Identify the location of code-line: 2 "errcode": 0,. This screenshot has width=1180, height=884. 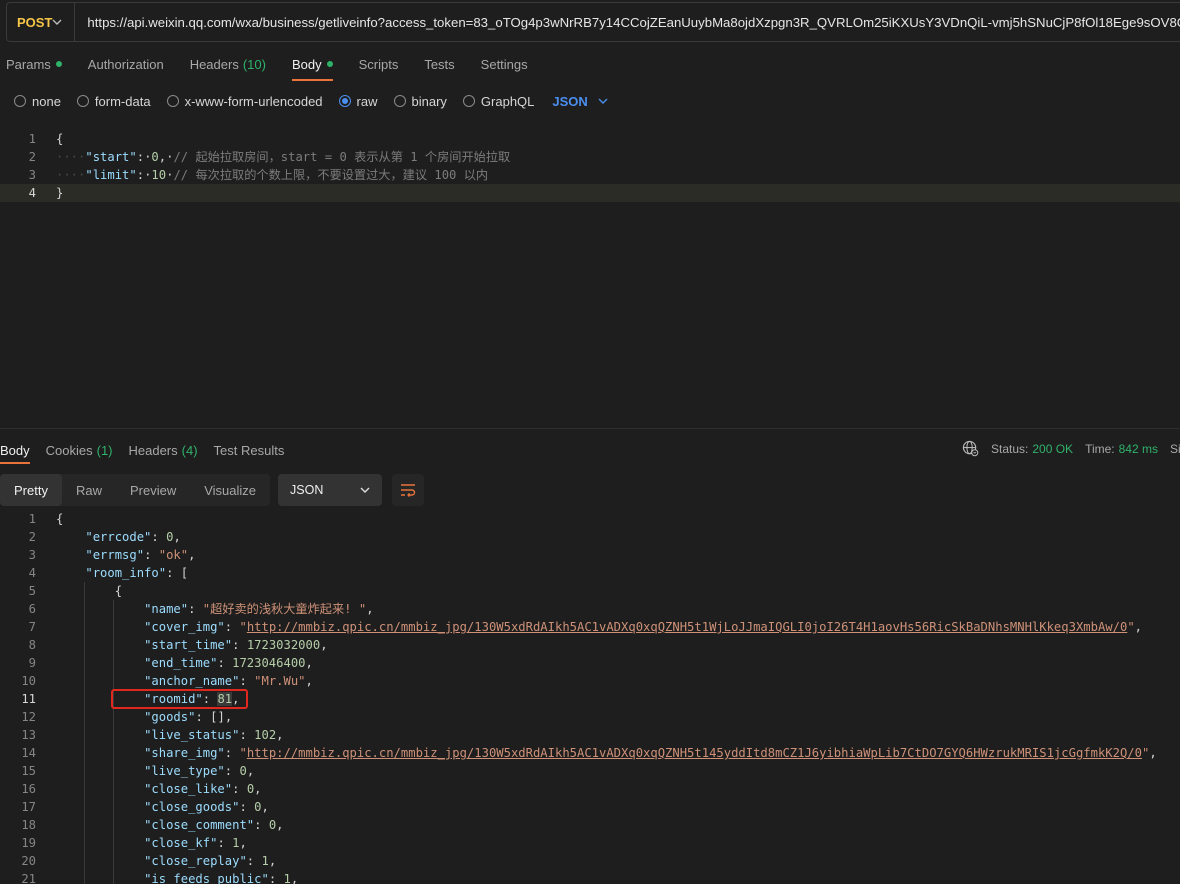
(104, 537).